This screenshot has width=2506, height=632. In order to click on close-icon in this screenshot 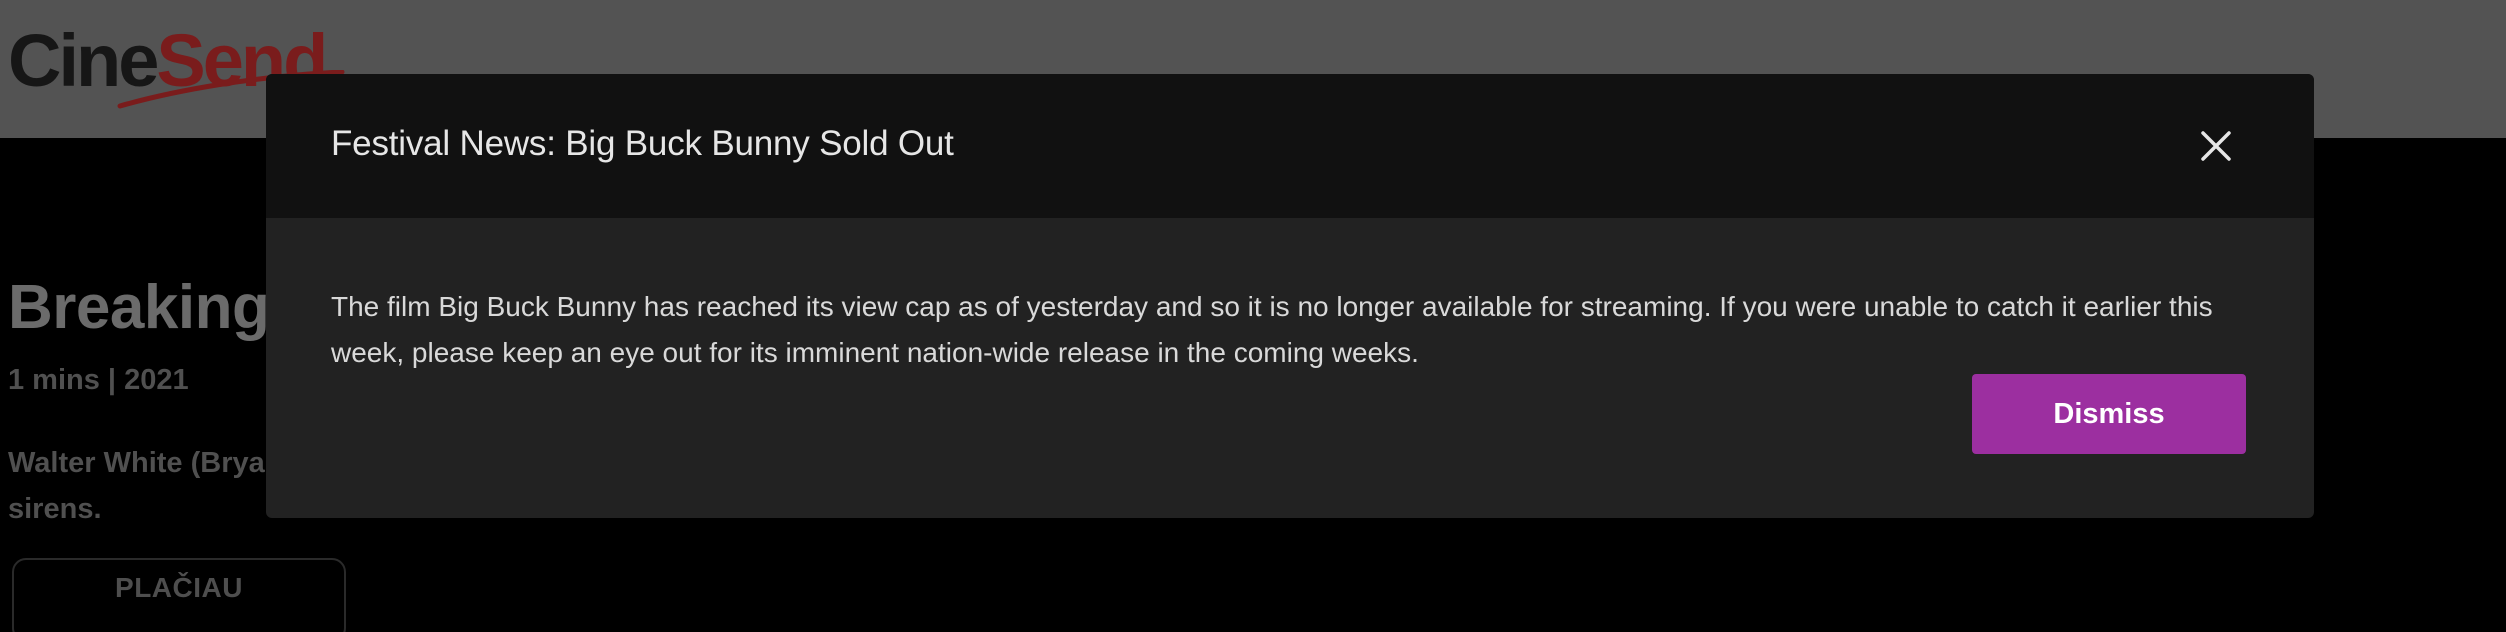, I will do `click(2216, 146)`.